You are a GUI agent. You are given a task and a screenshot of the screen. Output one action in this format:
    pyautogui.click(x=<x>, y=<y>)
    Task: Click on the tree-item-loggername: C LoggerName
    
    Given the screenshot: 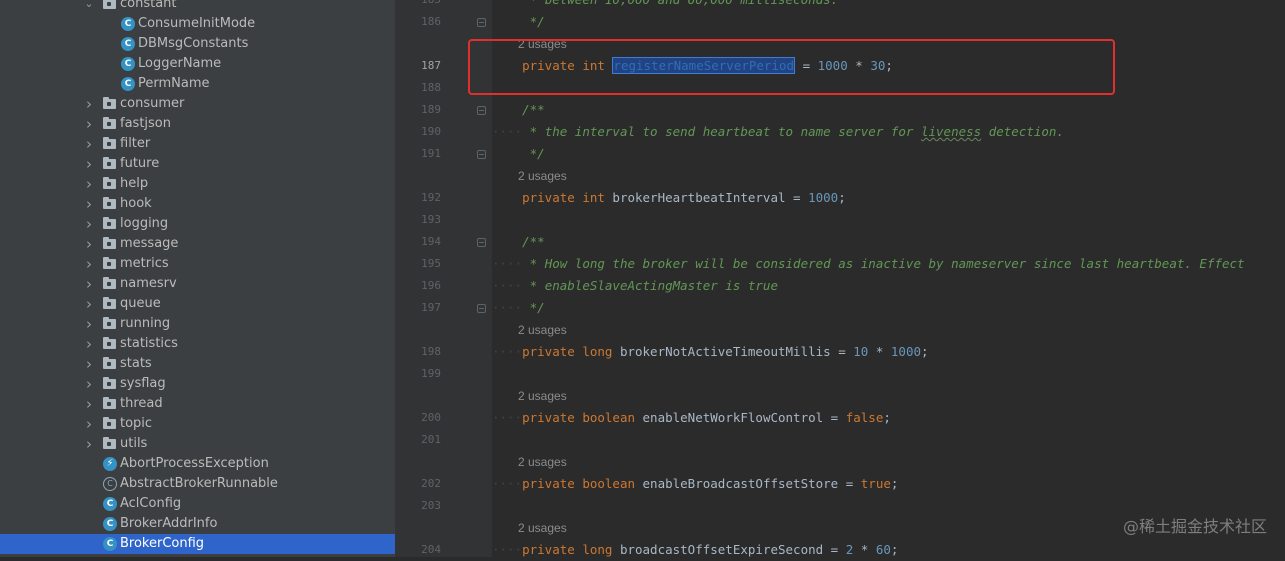 What is the action you would take?
    pyautogui.click(x=197, y=64)
    